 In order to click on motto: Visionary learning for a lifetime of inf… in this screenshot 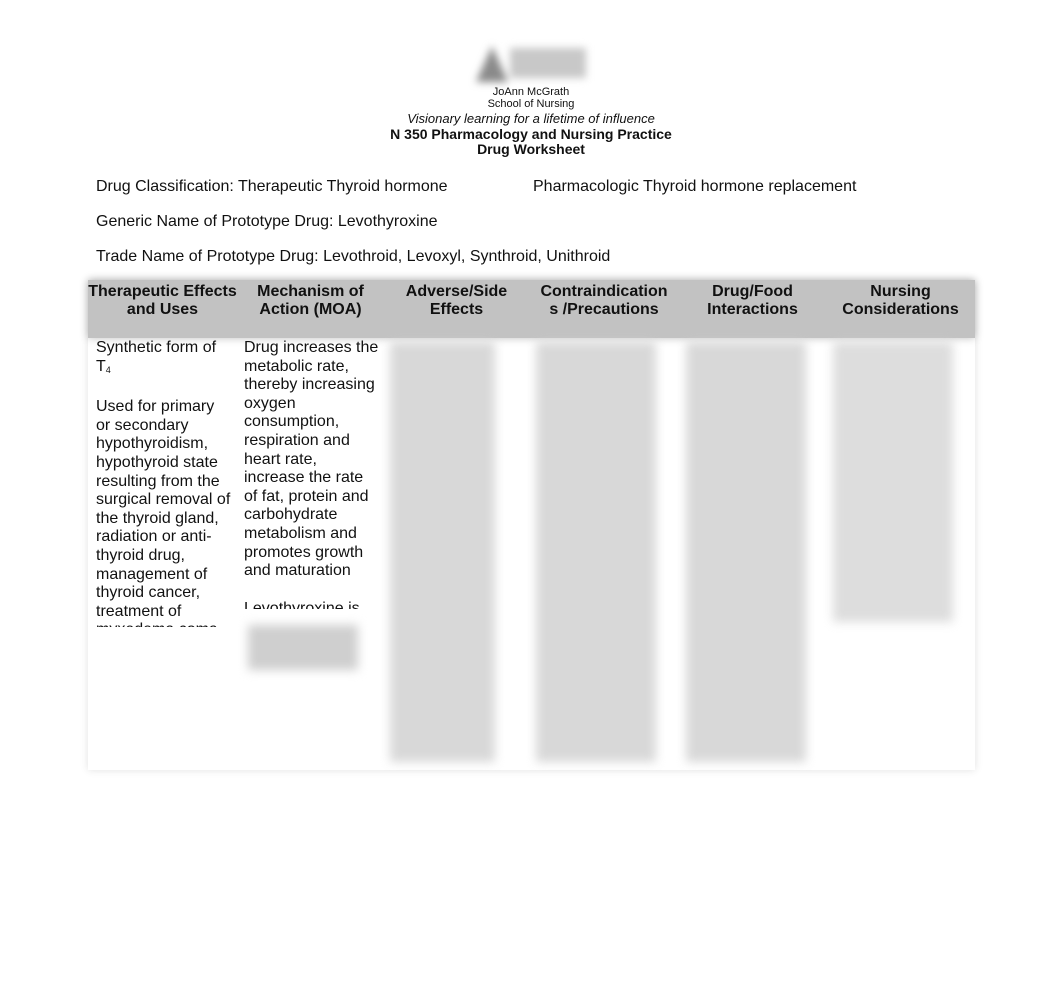, I will do `click(531, 118)`.